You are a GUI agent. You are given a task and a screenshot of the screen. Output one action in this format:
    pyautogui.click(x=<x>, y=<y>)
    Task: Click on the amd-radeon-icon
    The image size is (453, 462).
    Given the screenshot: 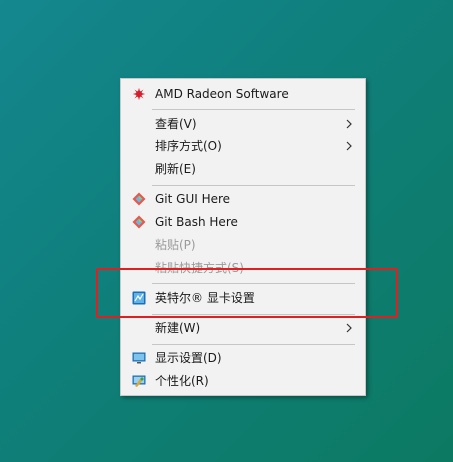 What is the action you would take?
    pyautogui.click(x=139, y=94)
    